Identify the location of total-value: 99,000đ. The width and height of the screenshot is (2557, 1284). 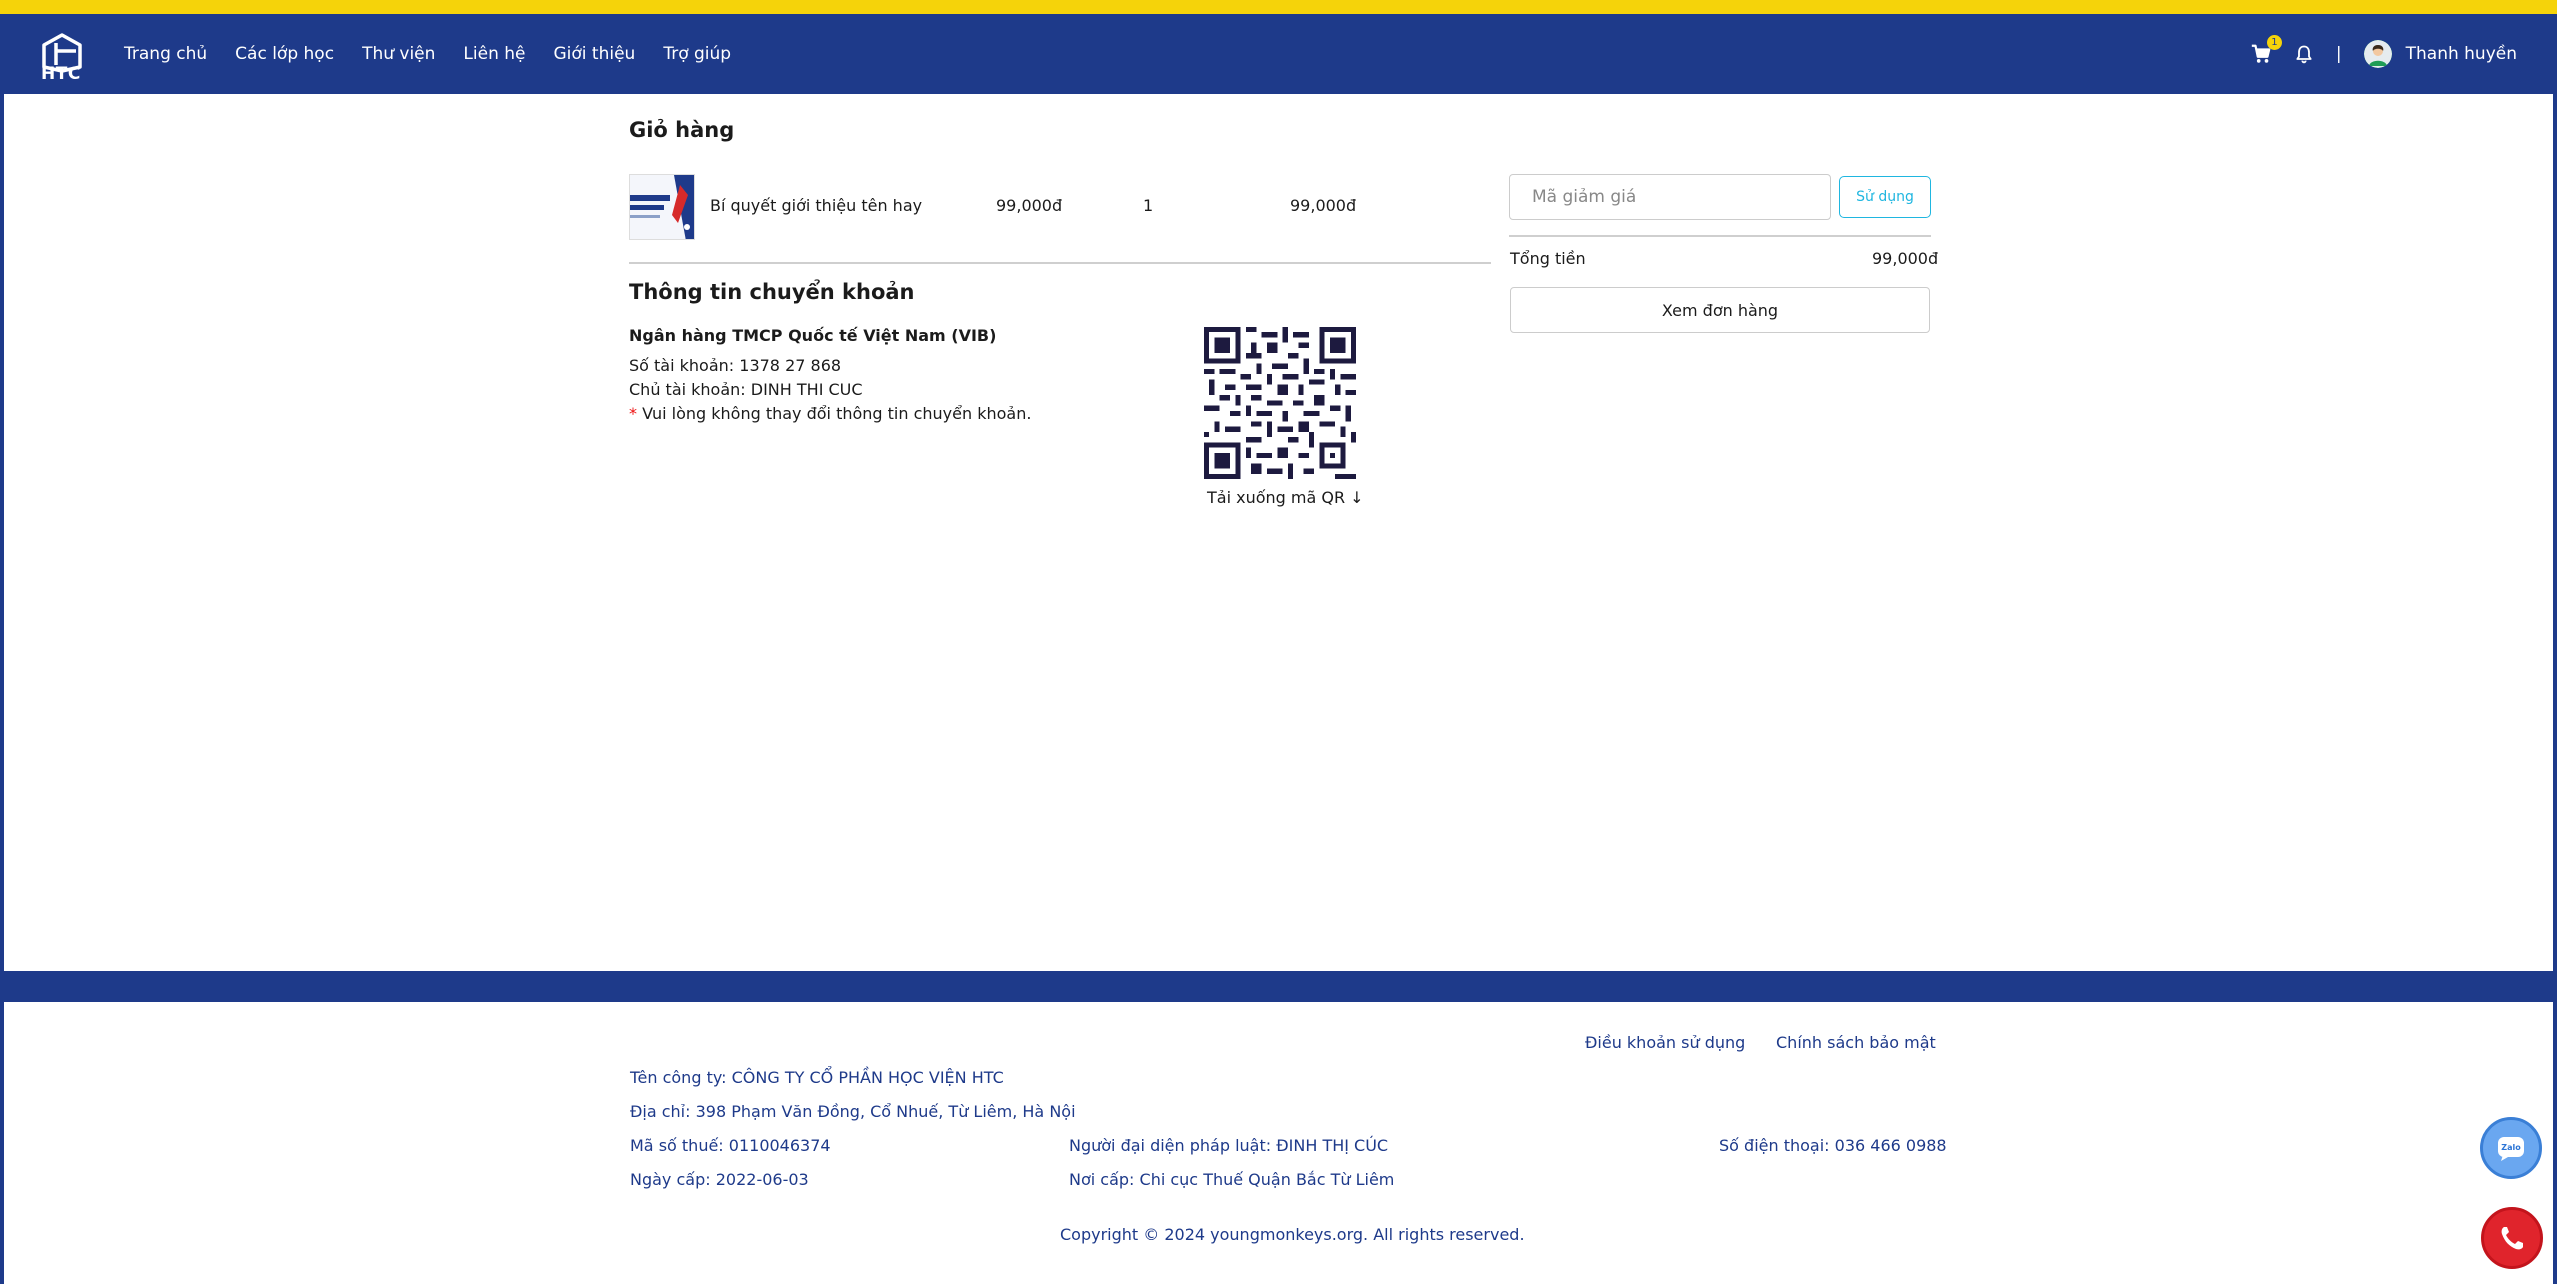
(1905, 258).